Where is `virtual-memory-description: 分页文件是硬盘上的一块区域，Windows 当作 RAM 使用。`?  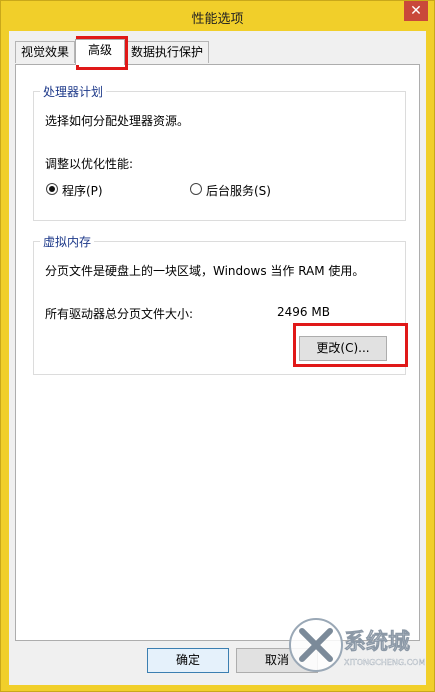
virtual-memory-description: 分页文件是硬盘上的一块区域，Windows 当作 RAM 使用。 is located at coordinates (205, 271).